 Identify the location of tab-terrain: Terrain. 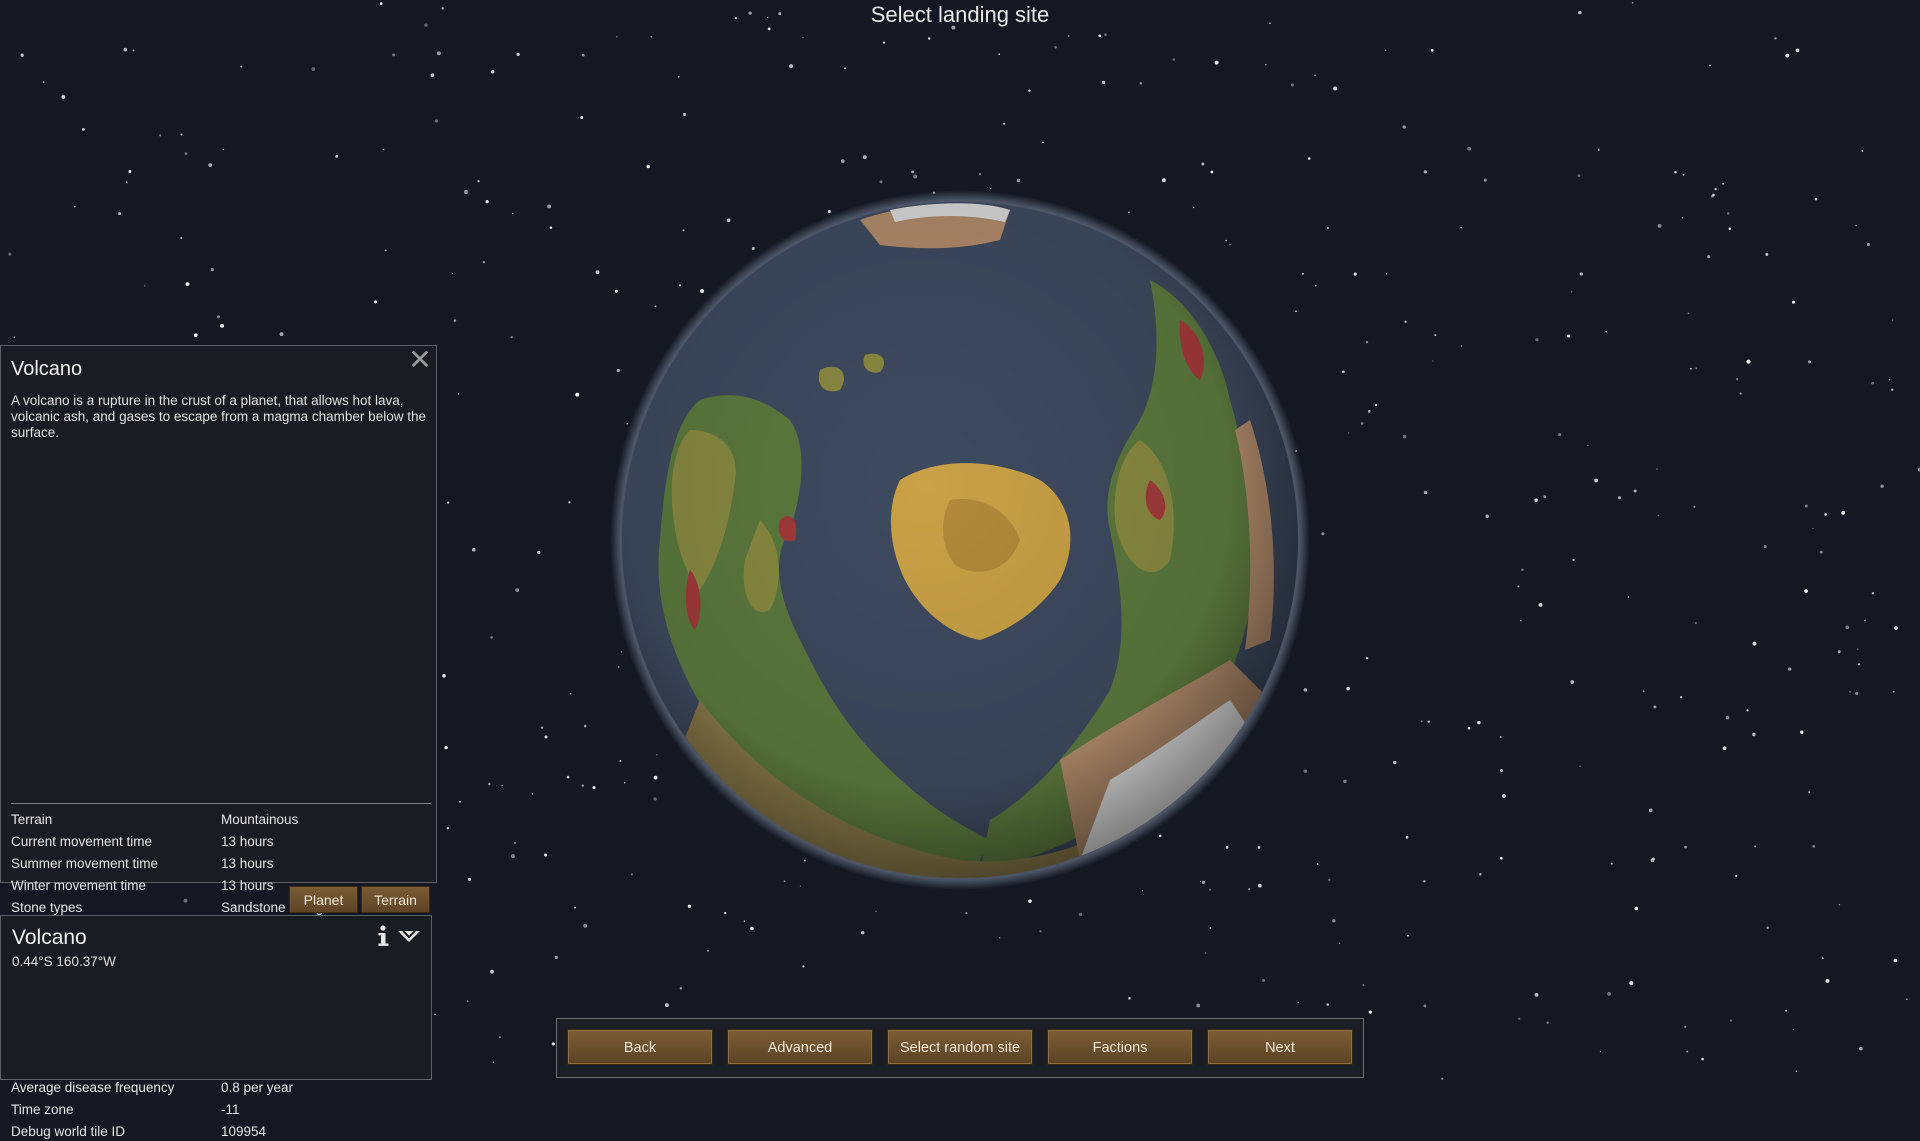
(395, 899).